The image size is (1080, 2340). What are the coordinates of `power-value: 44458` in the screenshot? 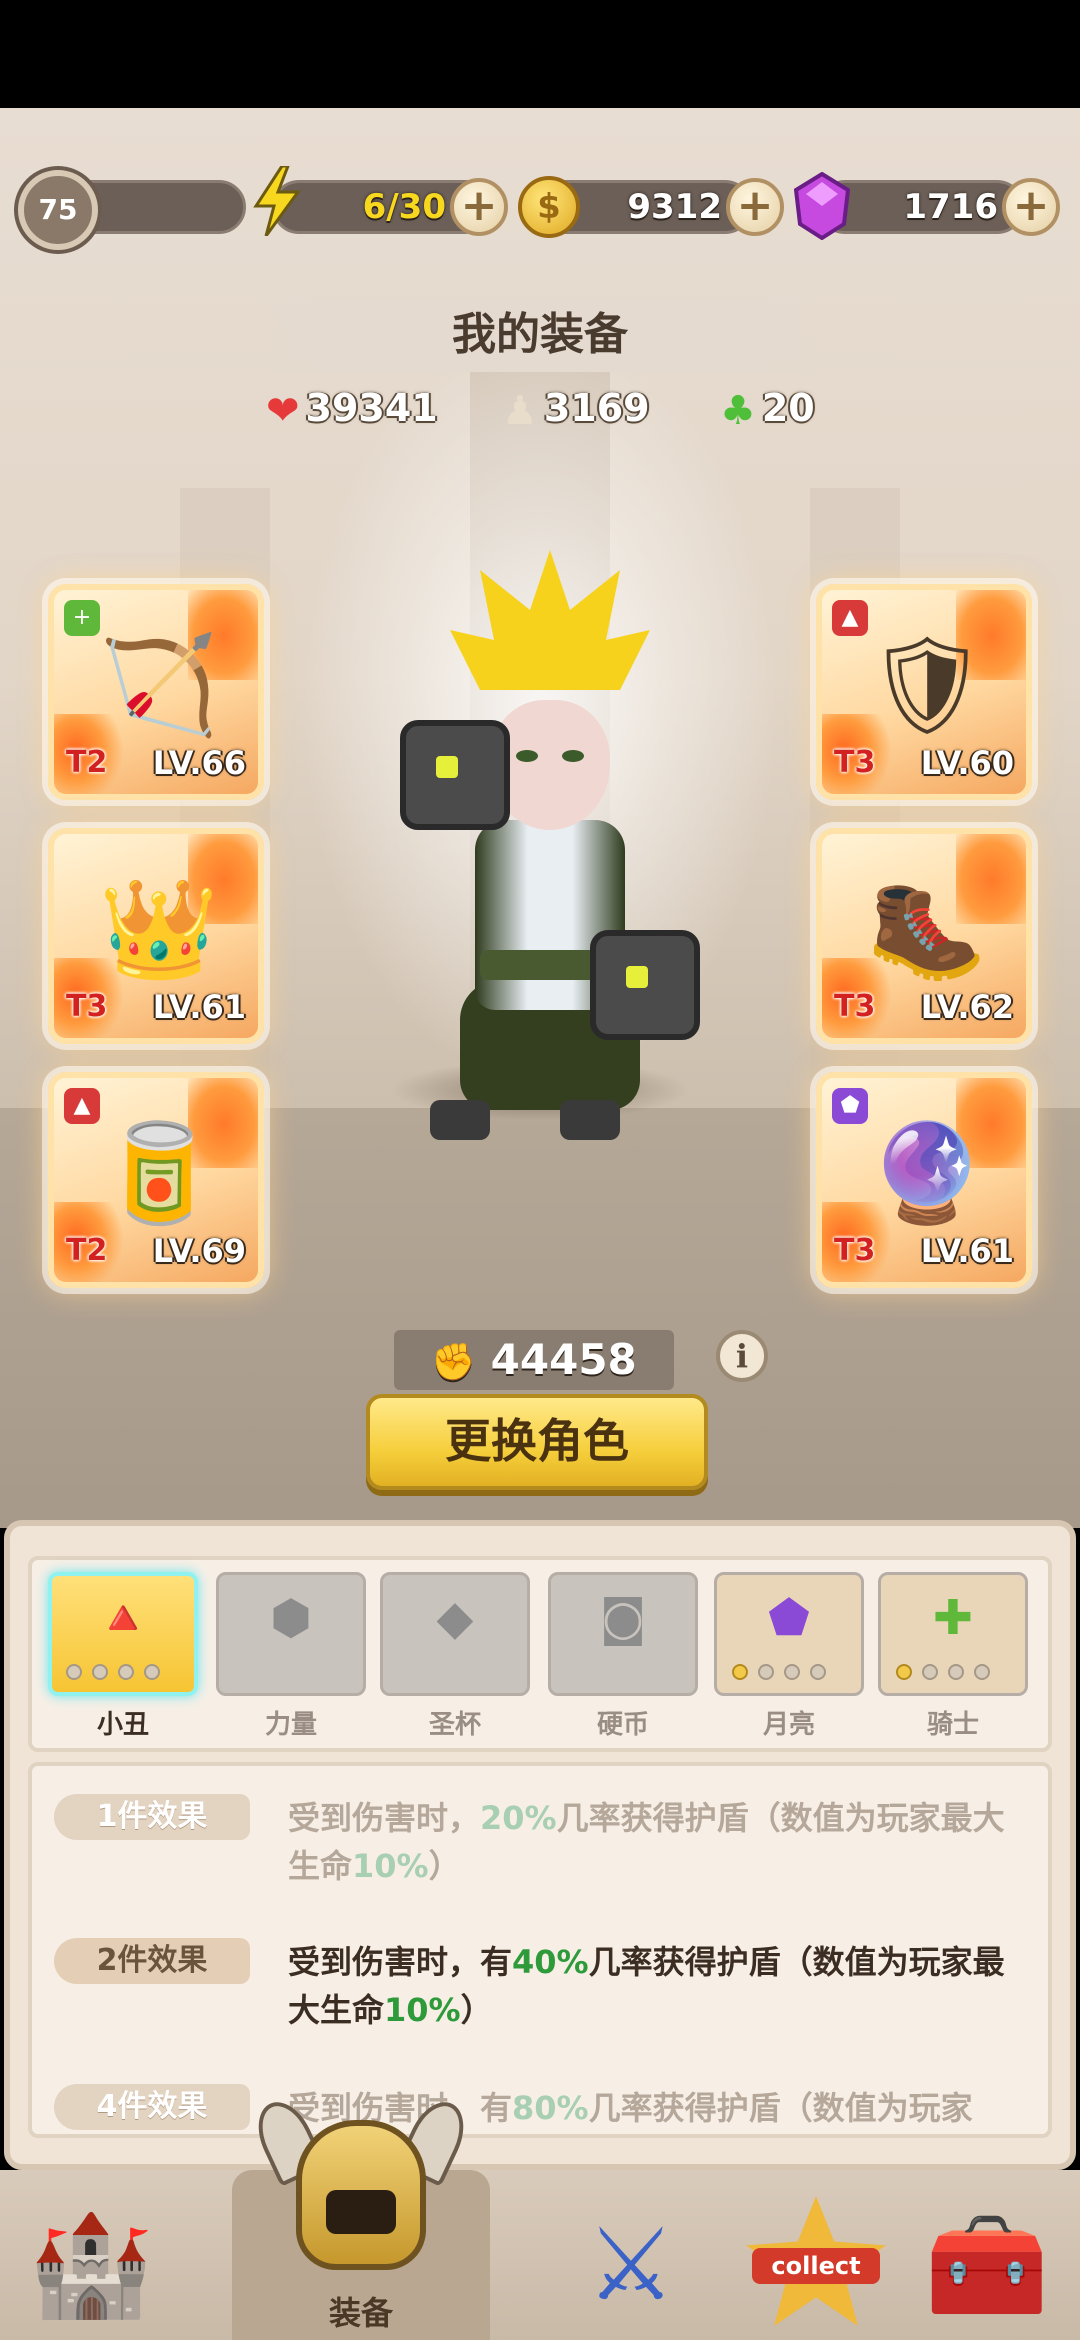 It's located at (563, 1359).